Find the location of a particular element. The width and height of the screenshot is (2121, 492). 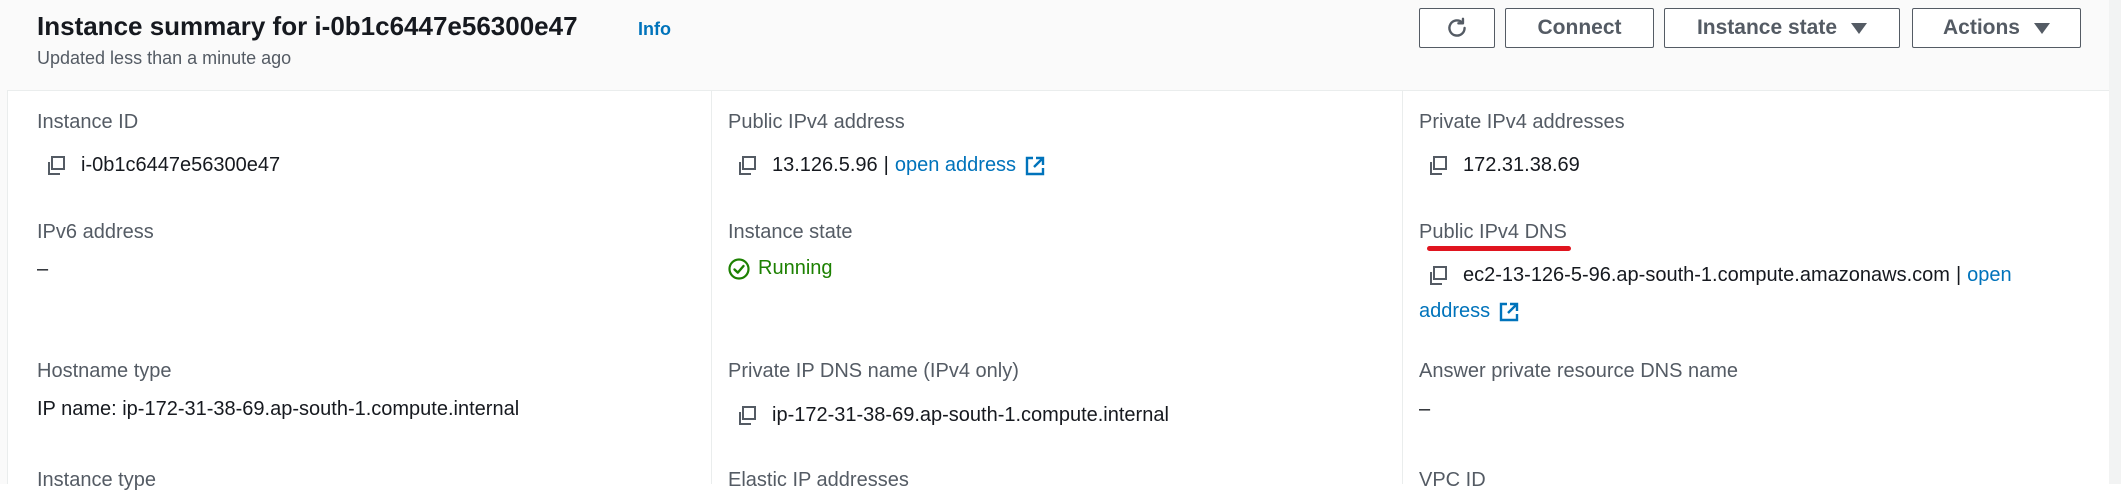

info-link: Info is located at coordinates (654, 29).